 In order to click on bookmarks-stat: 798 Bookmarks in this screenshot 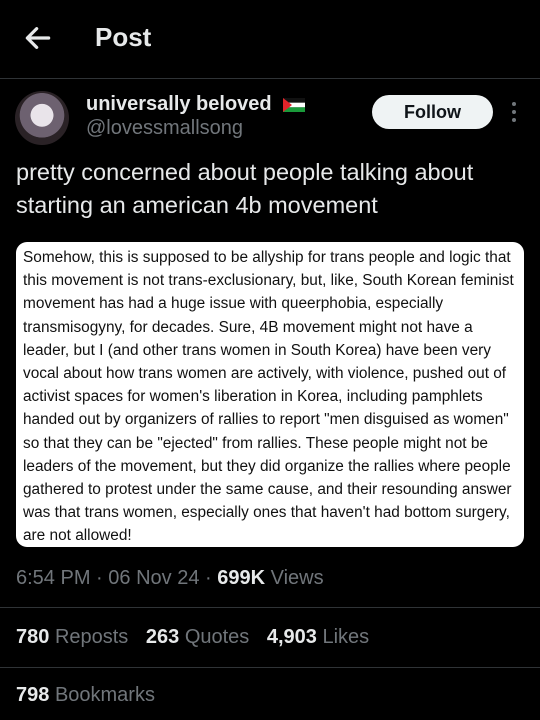, I will do `click(85, 695)`.